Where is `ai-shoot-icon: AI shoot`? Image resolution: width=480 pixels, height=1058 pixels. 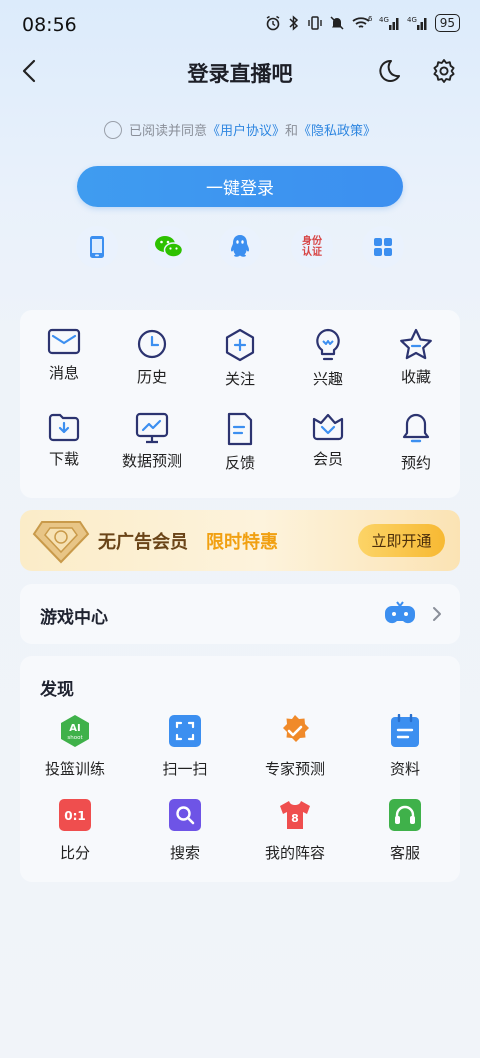
ai-shoot-icon: AI shoot is located at coordinates (75, 731).